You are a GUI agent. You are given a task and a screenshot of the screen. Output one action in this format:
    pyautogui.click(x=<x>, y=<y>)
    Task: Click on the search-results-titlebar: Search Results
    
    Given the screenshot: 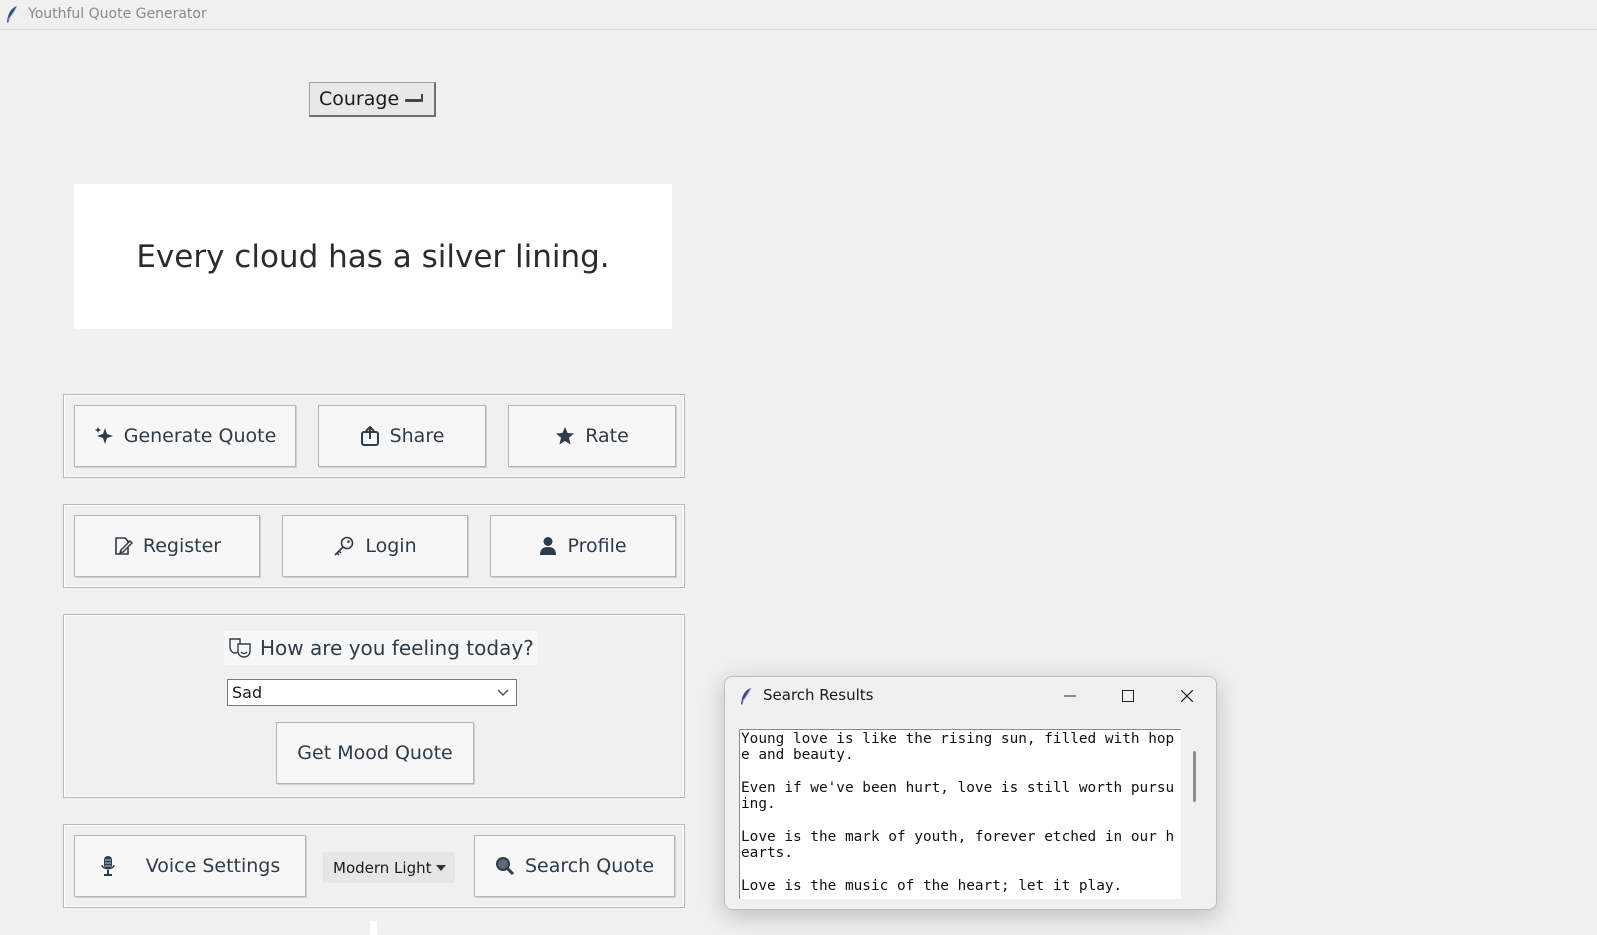 What is the action you would take?
    pyautogui.click(x=970, y=696)
    